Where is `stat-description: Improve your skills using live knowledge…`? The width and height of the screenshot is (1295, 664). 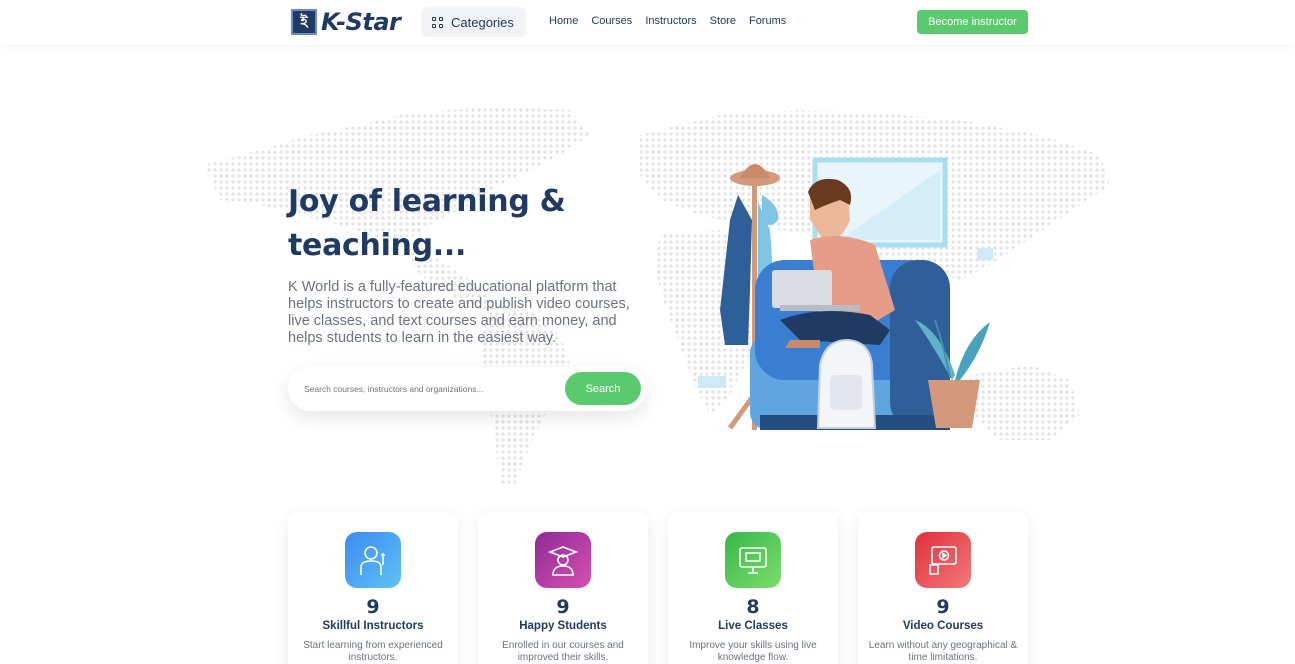 stat-description: Improve your skills using live knowledge… is located at coordinates (753, 651).